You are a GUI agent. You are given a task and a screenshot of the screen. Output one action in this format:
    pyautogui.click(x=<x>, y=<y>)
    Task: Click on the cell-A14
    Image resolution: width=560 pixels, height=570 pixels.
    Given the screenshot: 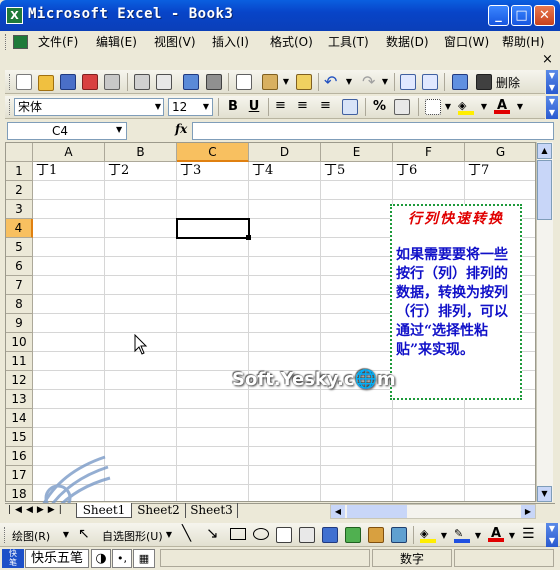 What is the action you would take?
    pyautogui.click(x=69, y=418)
    